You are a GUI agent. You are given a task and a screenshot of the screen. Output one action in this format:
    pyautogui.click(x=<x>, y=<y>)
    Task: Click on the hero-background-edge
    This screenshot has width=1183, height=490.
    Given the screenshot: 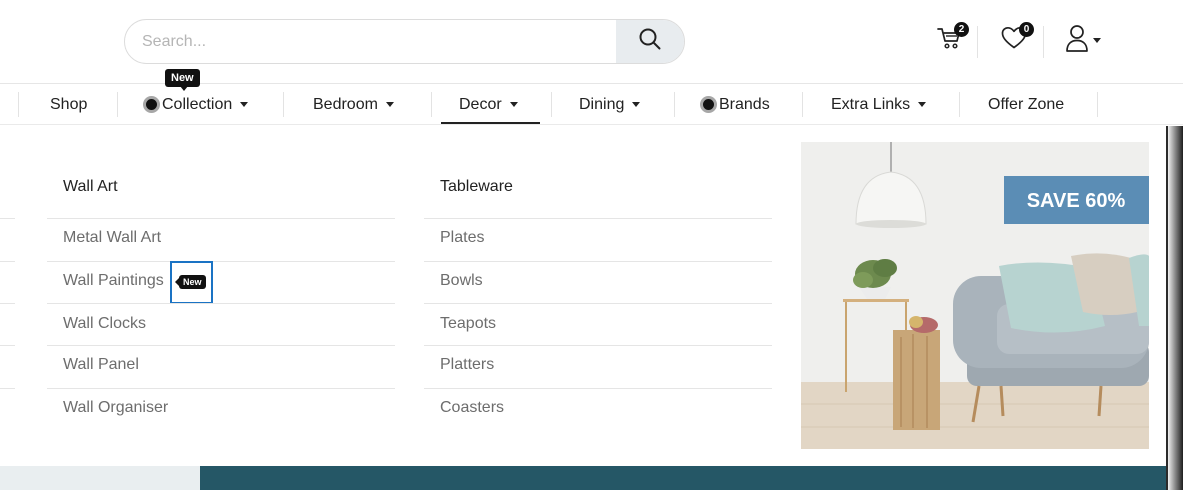 What is the action you would take?
    pyautogui.click(x=1174, y=308)
    